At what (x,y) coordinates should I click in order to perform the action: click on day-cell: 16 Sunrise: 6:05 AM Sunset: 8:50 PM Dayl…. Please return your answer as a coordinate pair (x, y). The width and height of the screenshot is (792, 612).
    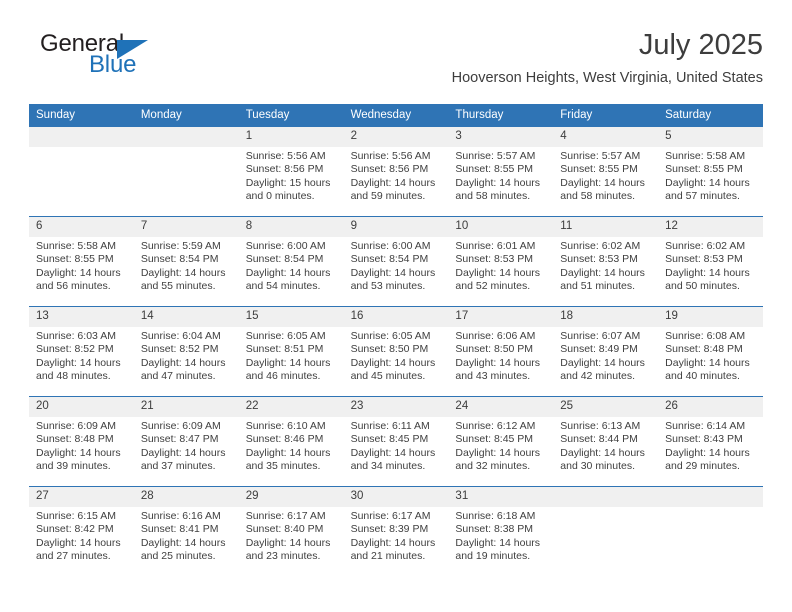
    Looking at the image, I should click on (396, 351).